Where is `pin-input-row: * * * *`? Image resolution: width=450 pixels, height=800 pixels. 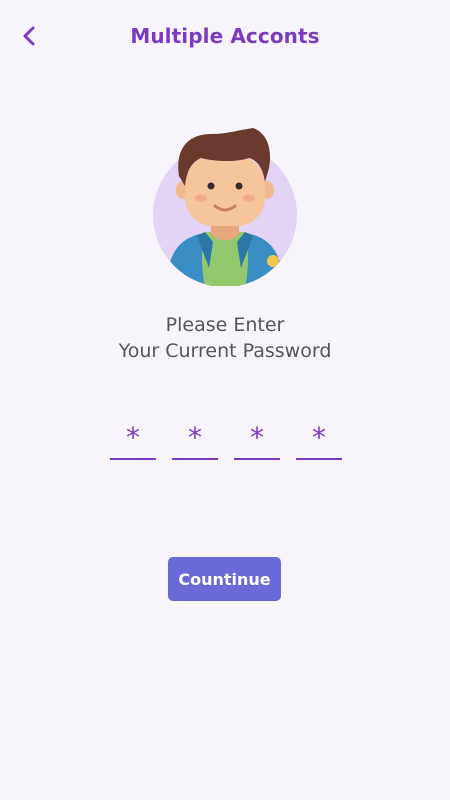 pin-input-row: * * * * is located at coordinates (226, 439).